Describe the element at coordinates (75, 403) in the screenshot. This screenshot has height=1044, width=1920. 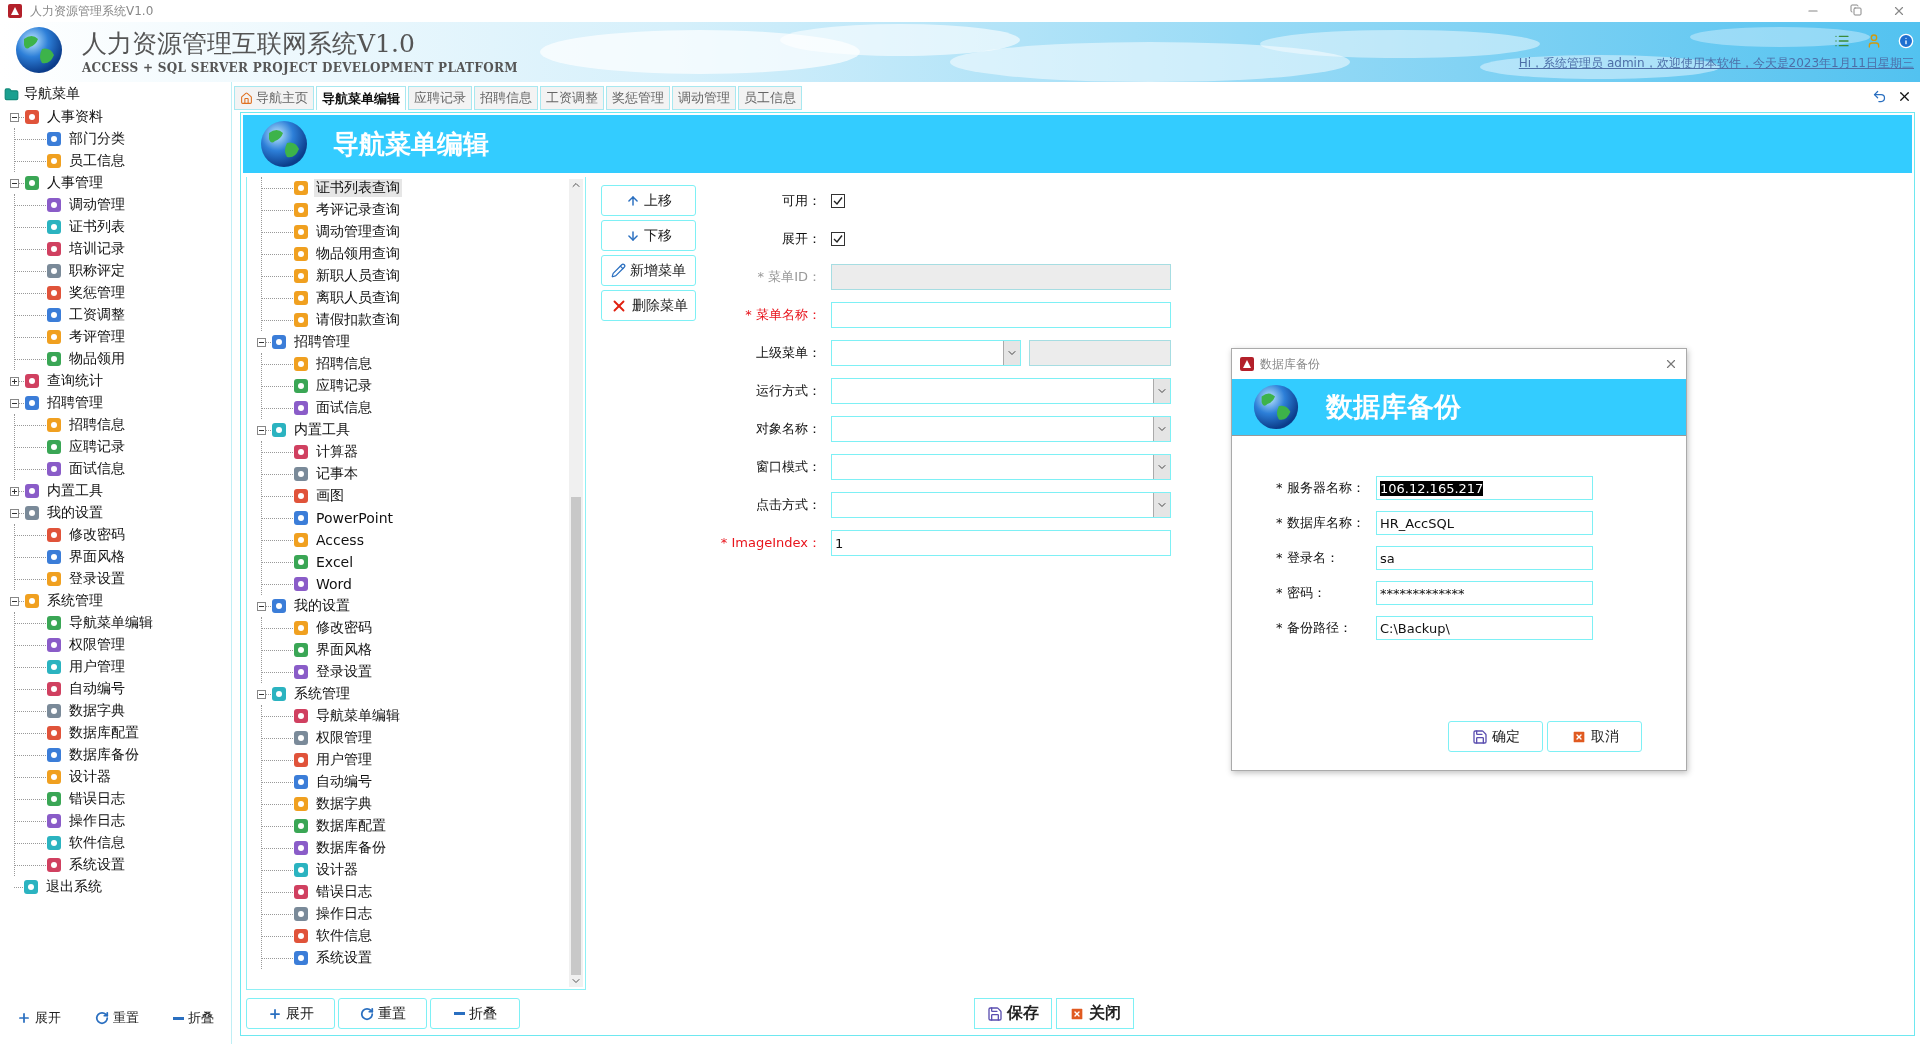
I see `tree-item: 招聘管理` at that location.